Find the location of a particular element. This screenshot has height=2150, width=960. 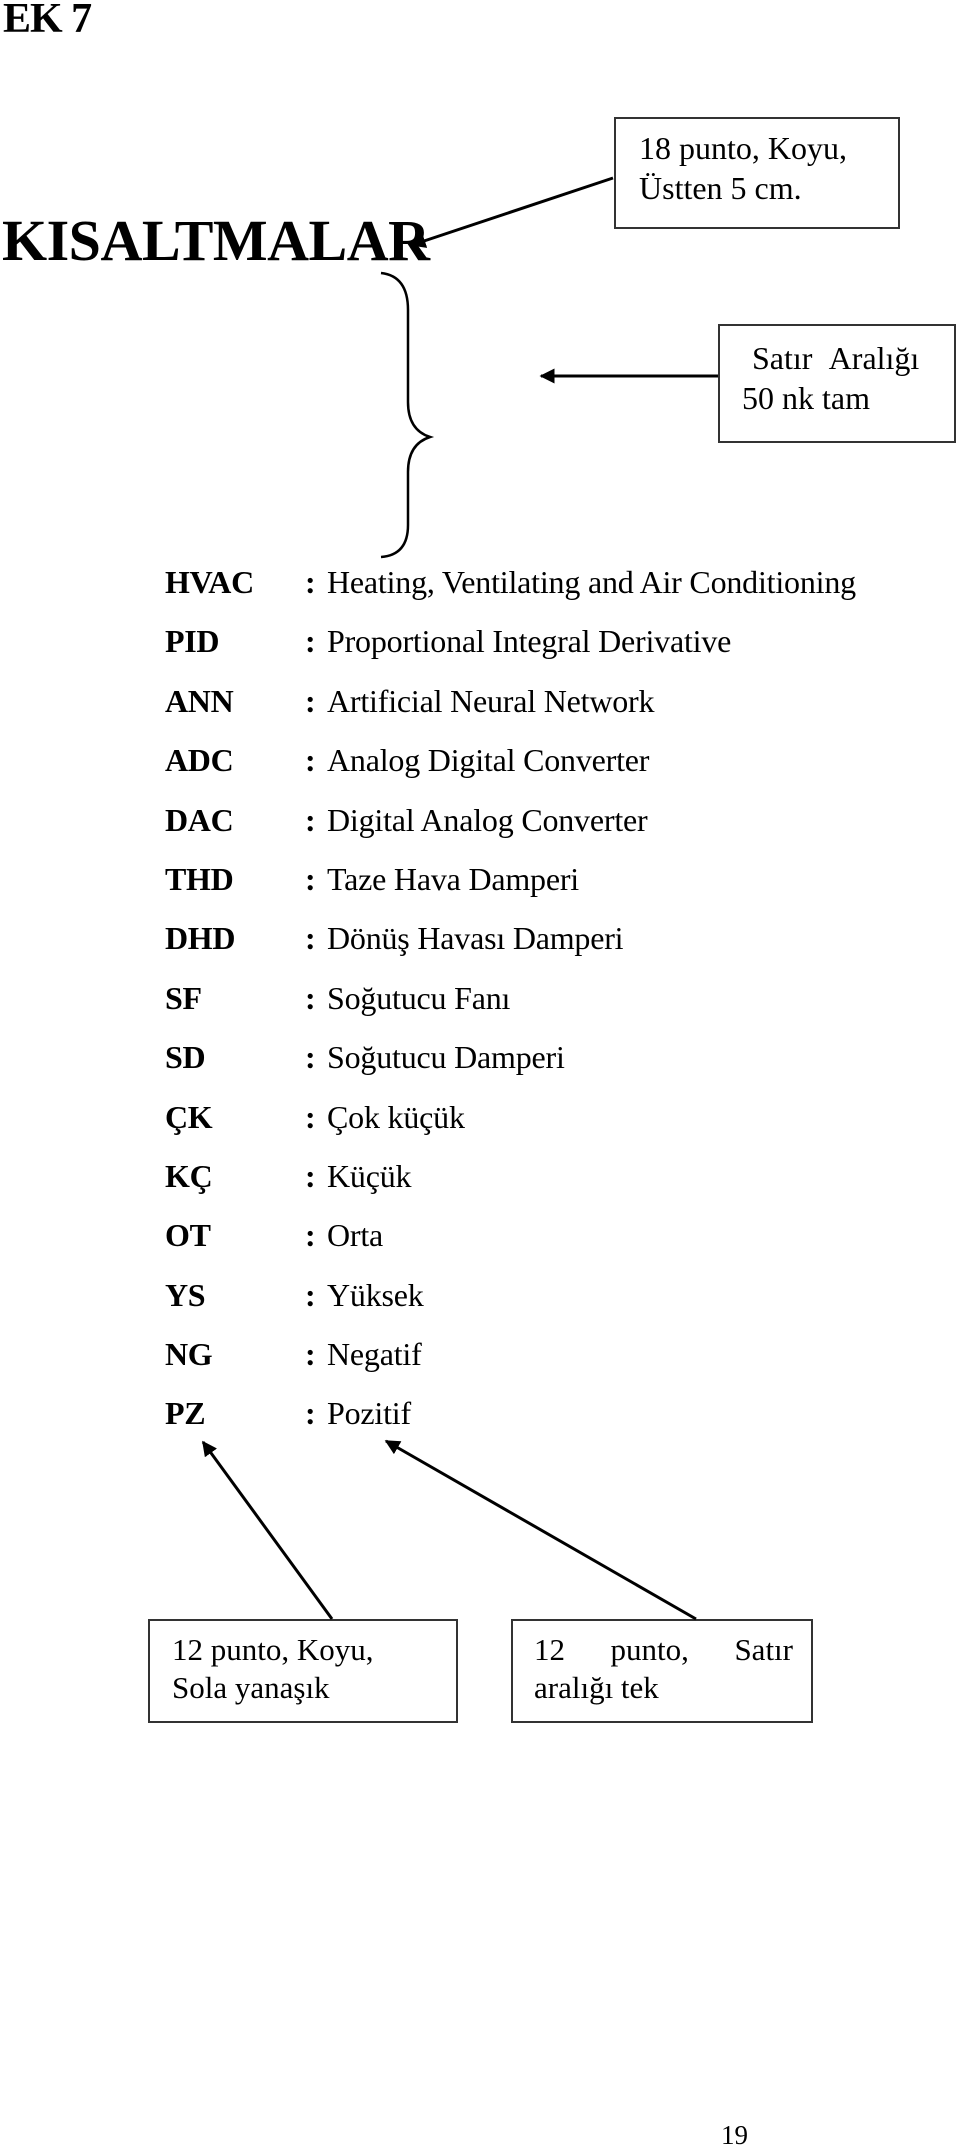

note-line: 18 punto, Koyu, is located at coordinates (743, 148).